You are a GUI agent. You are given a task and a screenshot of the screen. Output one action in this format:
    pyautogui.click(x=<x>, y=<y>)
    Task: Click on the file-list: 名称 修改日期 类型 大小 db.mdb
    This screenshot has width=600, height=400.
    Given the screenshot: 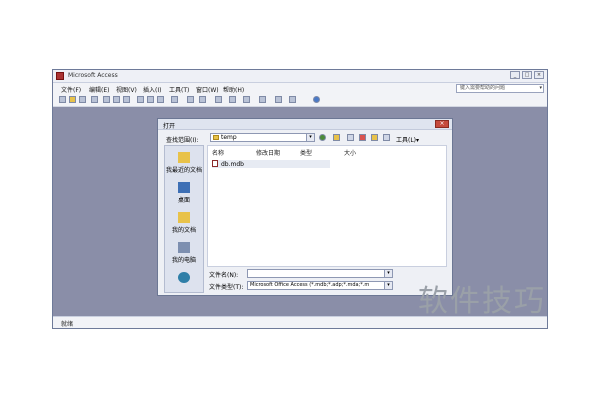 What is the action you would take?
    pyautogui.click(x=327, y=206)
    